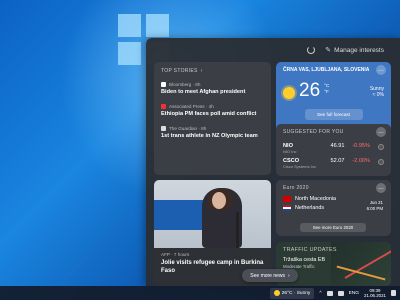  I want to click on story-title: 1st trans athlete in NZ Olympic team, so click(212, 136).